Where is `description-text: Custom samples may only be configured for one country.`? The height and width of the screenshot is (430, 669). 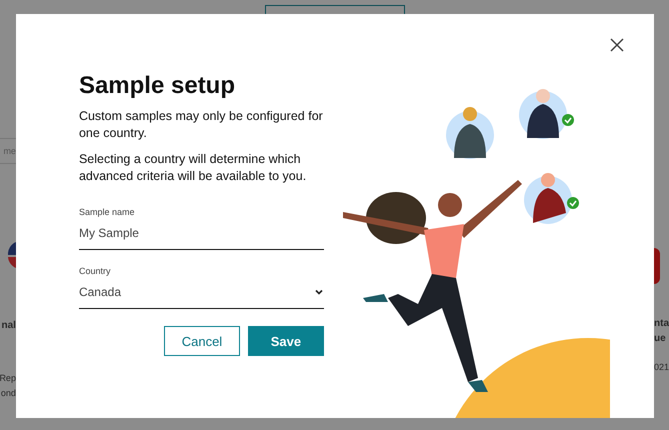 description-text: Custom samples may only be configured for one country. is located at coordinates (201, 125).